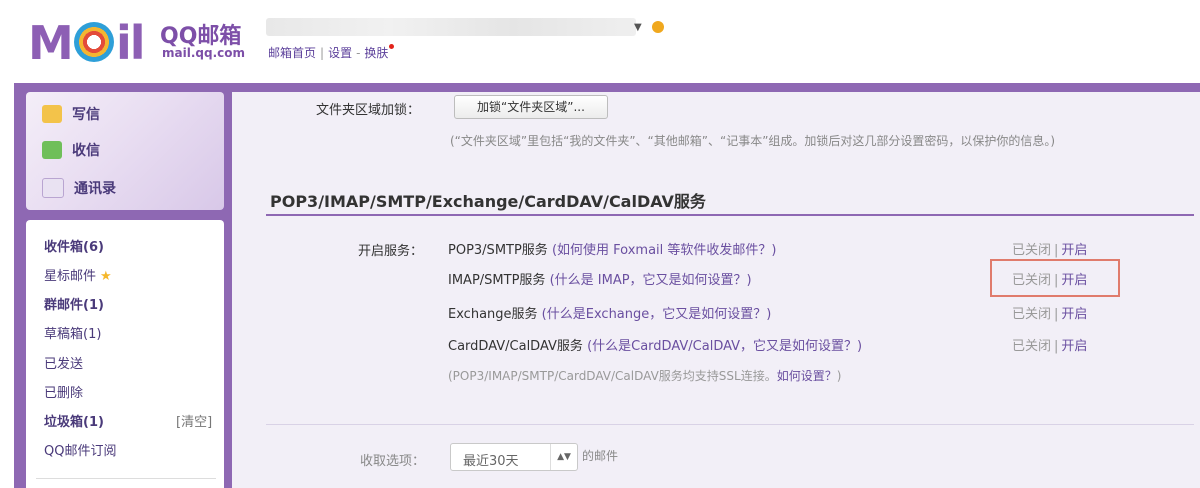 The height and width of the screenshot is (488, 1200). What do you see at coordinates (74, 245) in the screenshot?
I see `folder-inbox: 收件箱(6)` at bounding box center [74, 245].